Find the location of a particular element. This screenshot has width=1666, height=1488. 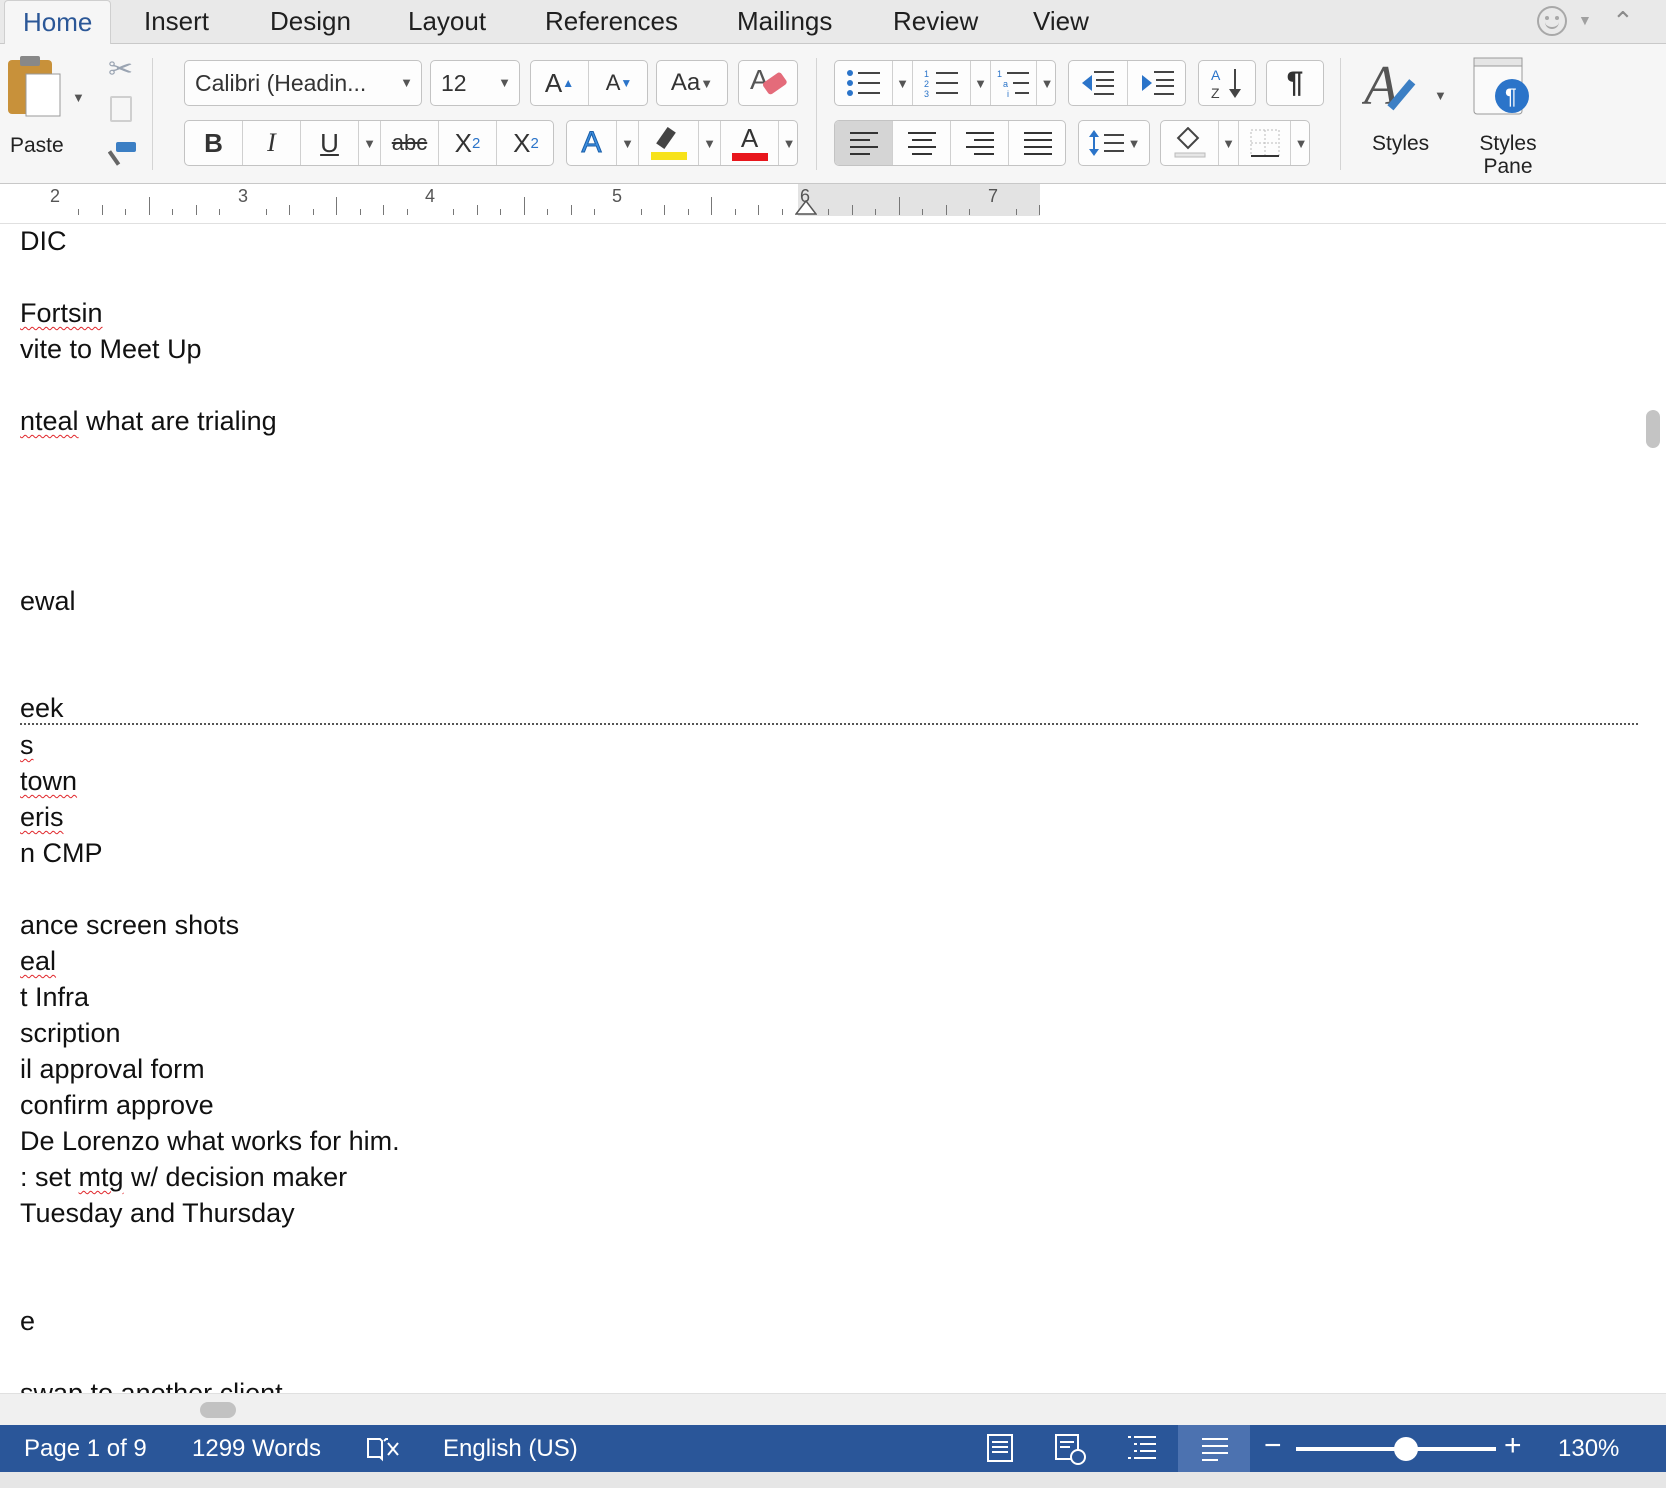

font-name-caret-icon: ▼ is located at coordinates (406, 82).